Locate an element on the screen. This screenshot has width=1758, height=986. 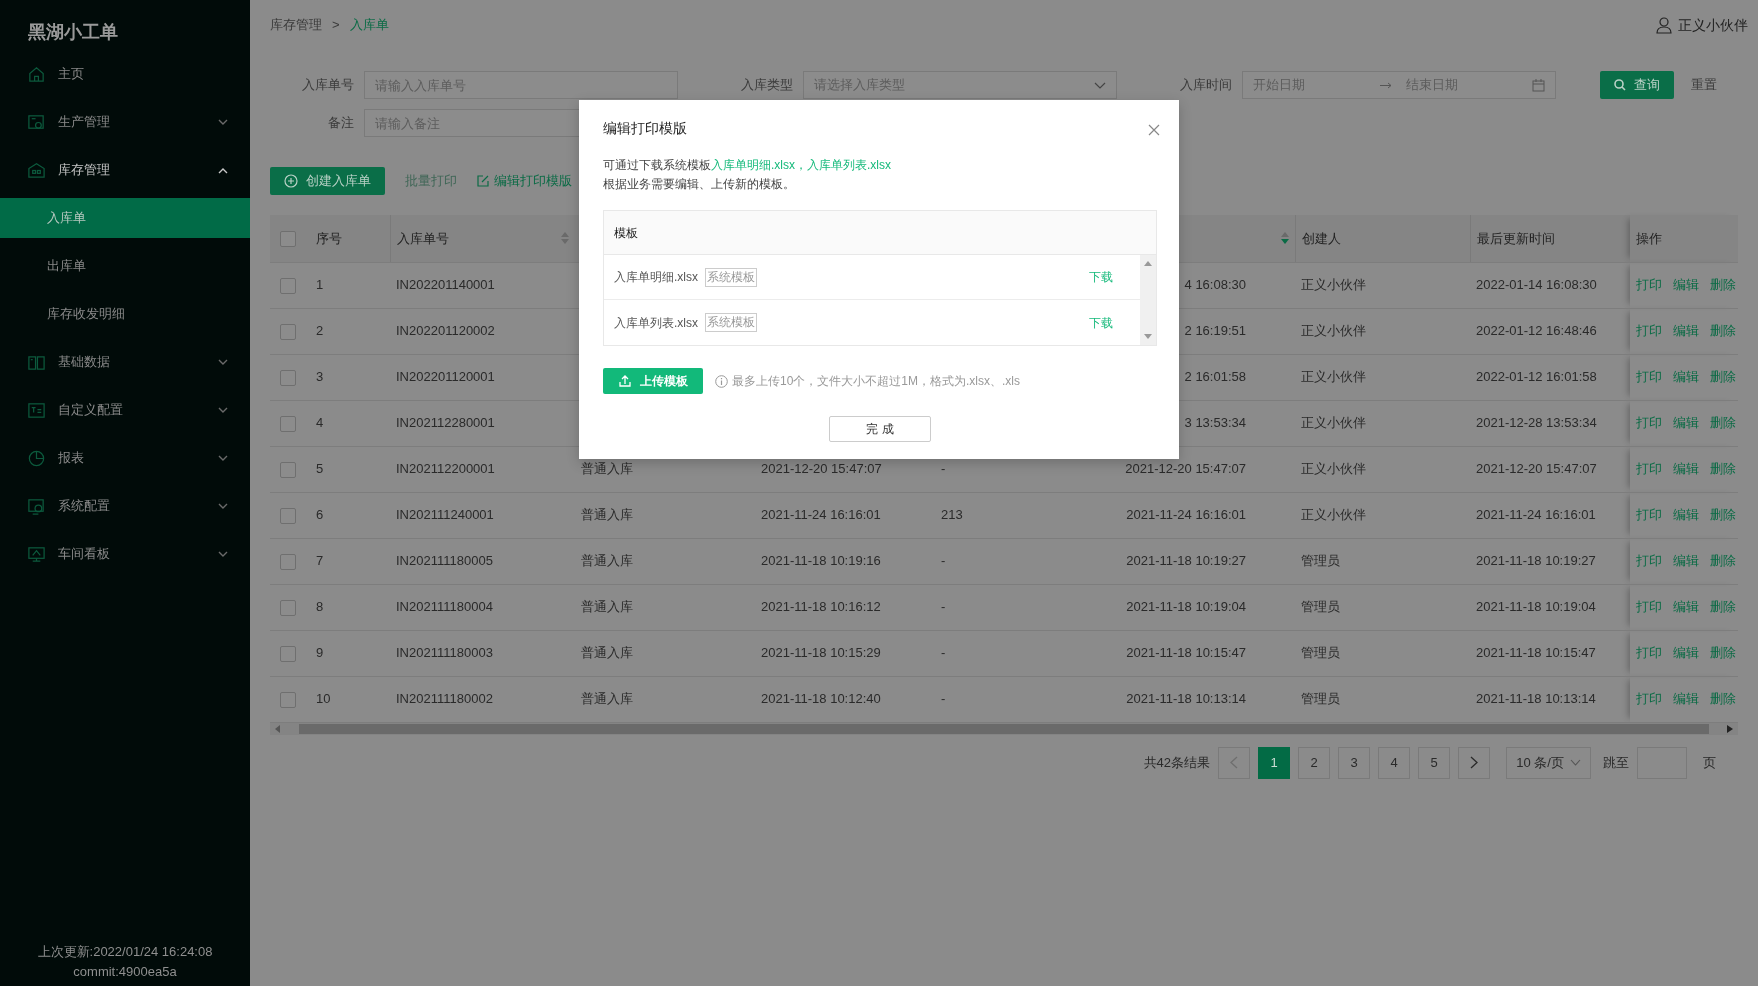
sidebar-item: 基础数据 is located at coordinates (125, 362).